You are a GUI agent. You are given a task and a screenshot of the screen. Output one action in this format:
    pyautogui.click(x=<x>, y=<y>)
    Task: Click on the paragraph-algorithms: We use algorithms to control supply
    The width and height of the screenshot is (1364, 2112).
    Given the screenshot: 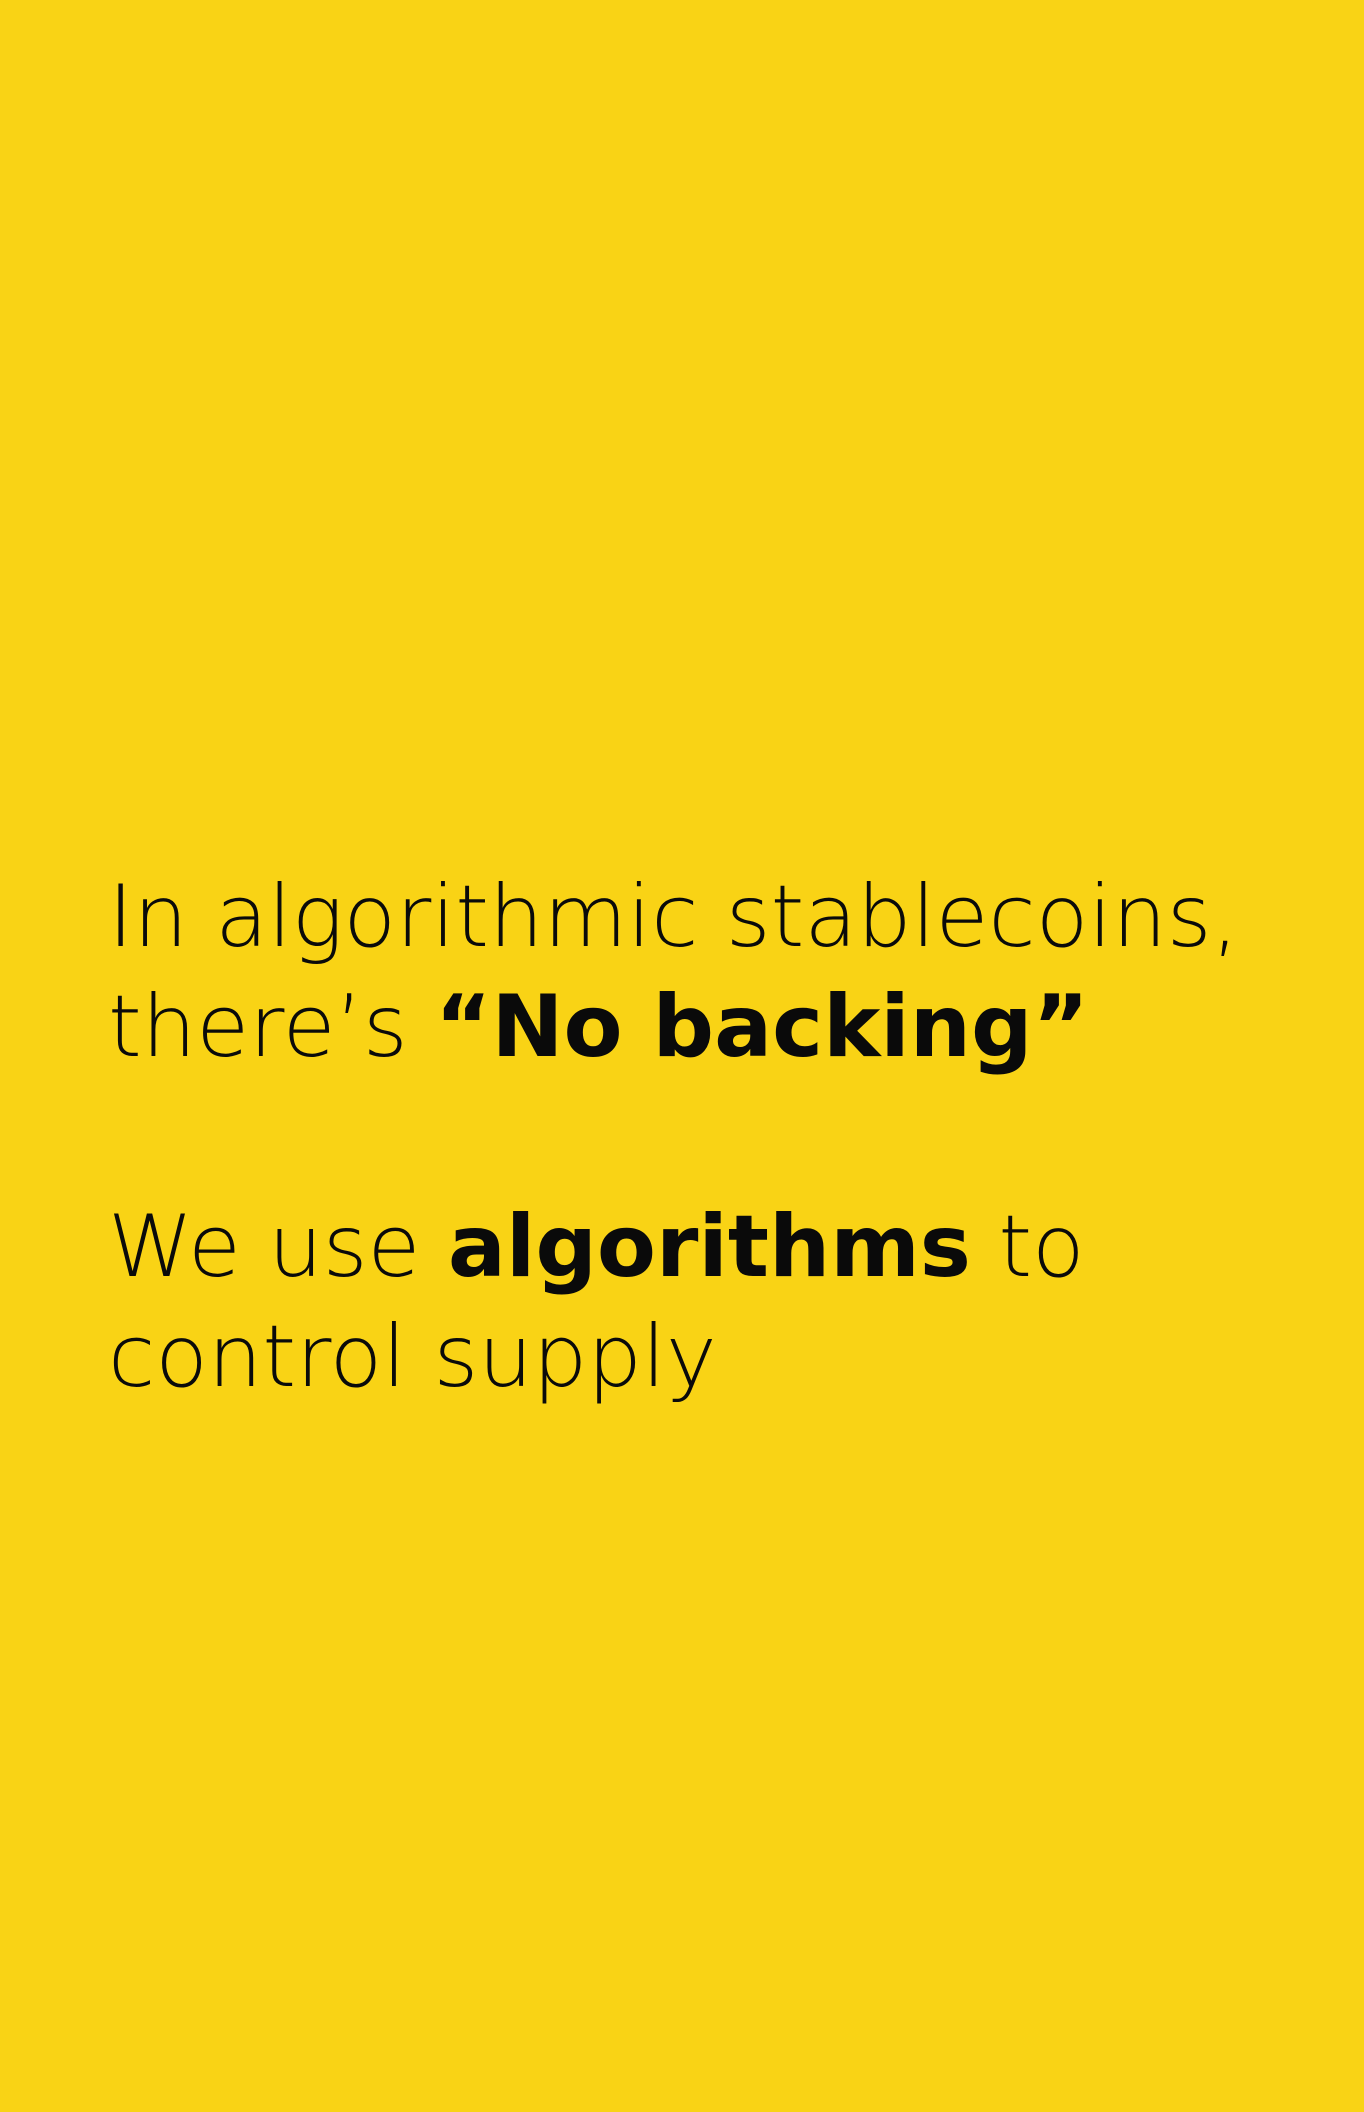 What is the action you would take?
    pyautogui.click(x=698, y=1302)
    